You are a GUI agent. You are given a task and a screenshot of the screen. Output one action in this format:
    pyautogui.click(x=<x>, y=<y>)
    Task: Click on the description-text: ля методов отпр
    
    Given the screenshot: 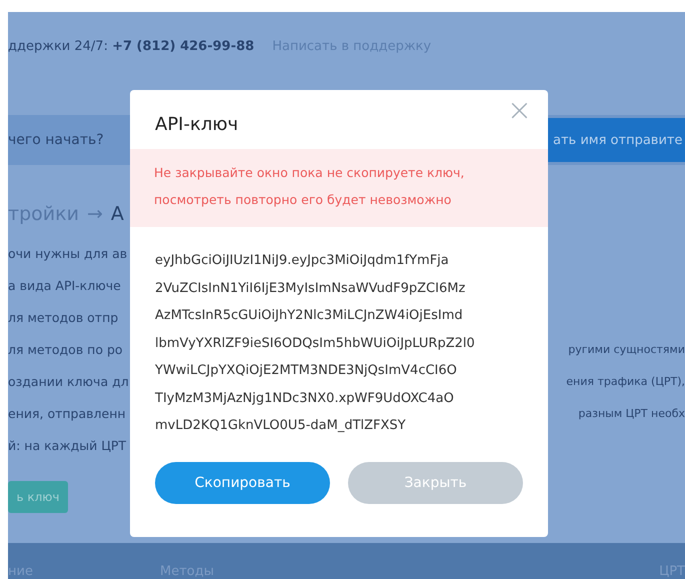 What is the action you would take?
    pyautogui.click(x=63, y=317)
    